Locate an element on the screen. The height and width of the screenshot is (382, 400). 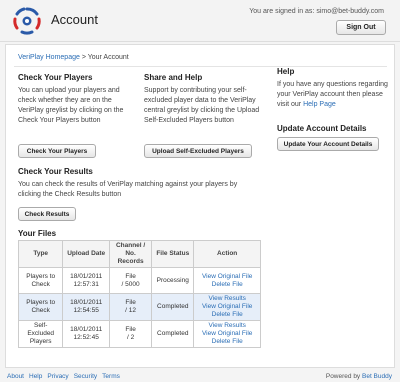
check-players-heading: Check Your Players is located at coordinates (55, 77).